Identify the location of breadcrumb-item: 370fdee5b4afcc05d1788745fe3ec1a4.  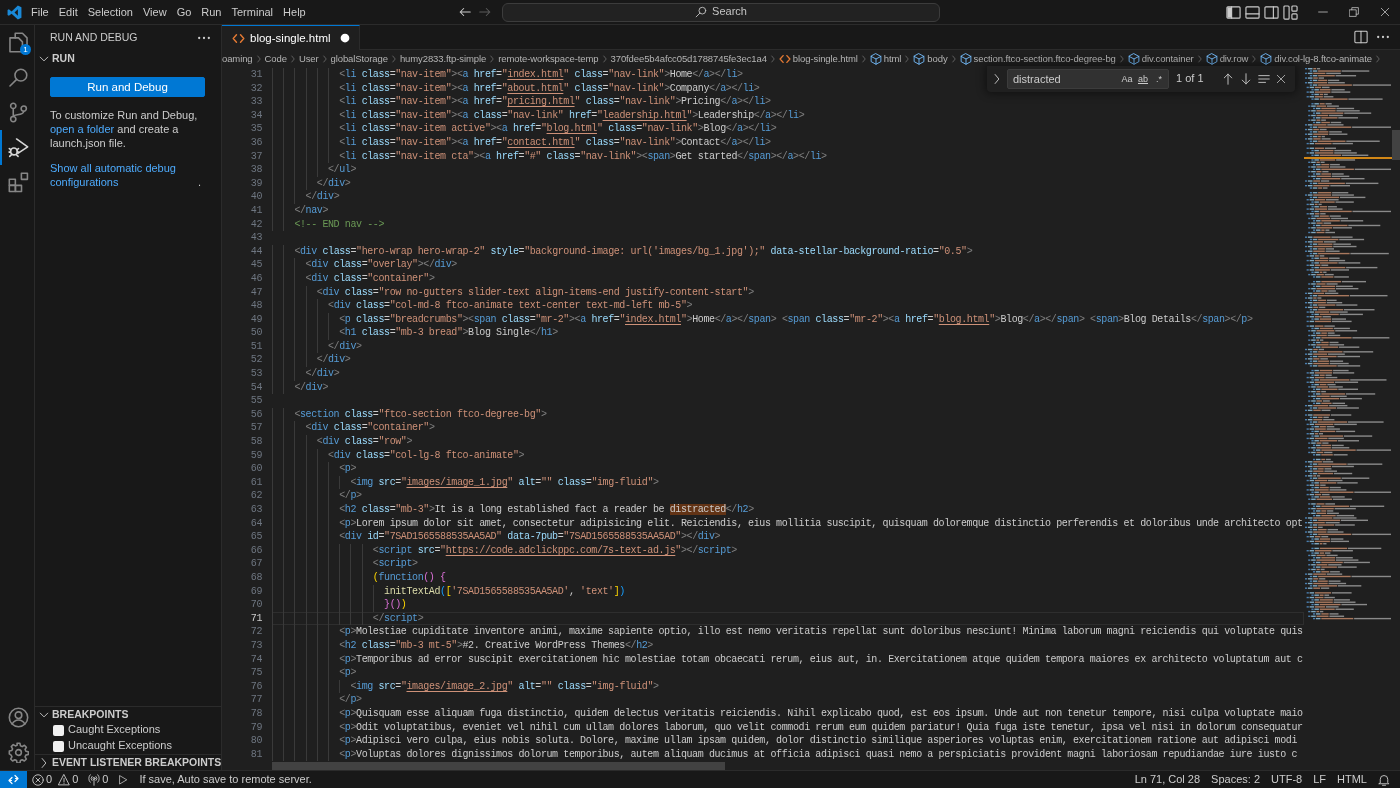
(688, 59).